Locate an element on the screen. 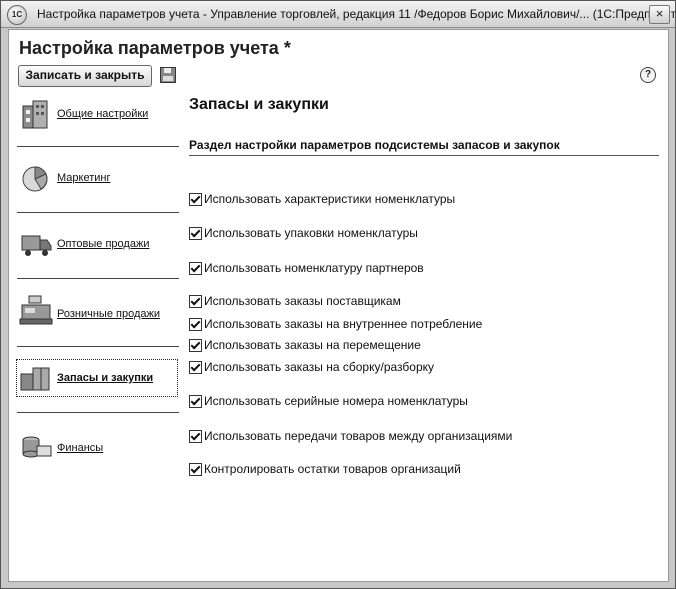 Image resolution: width=676 pixels, height=589 pixels. nav-item-marketing: Маркетинг is located at coordinates (97, 178).